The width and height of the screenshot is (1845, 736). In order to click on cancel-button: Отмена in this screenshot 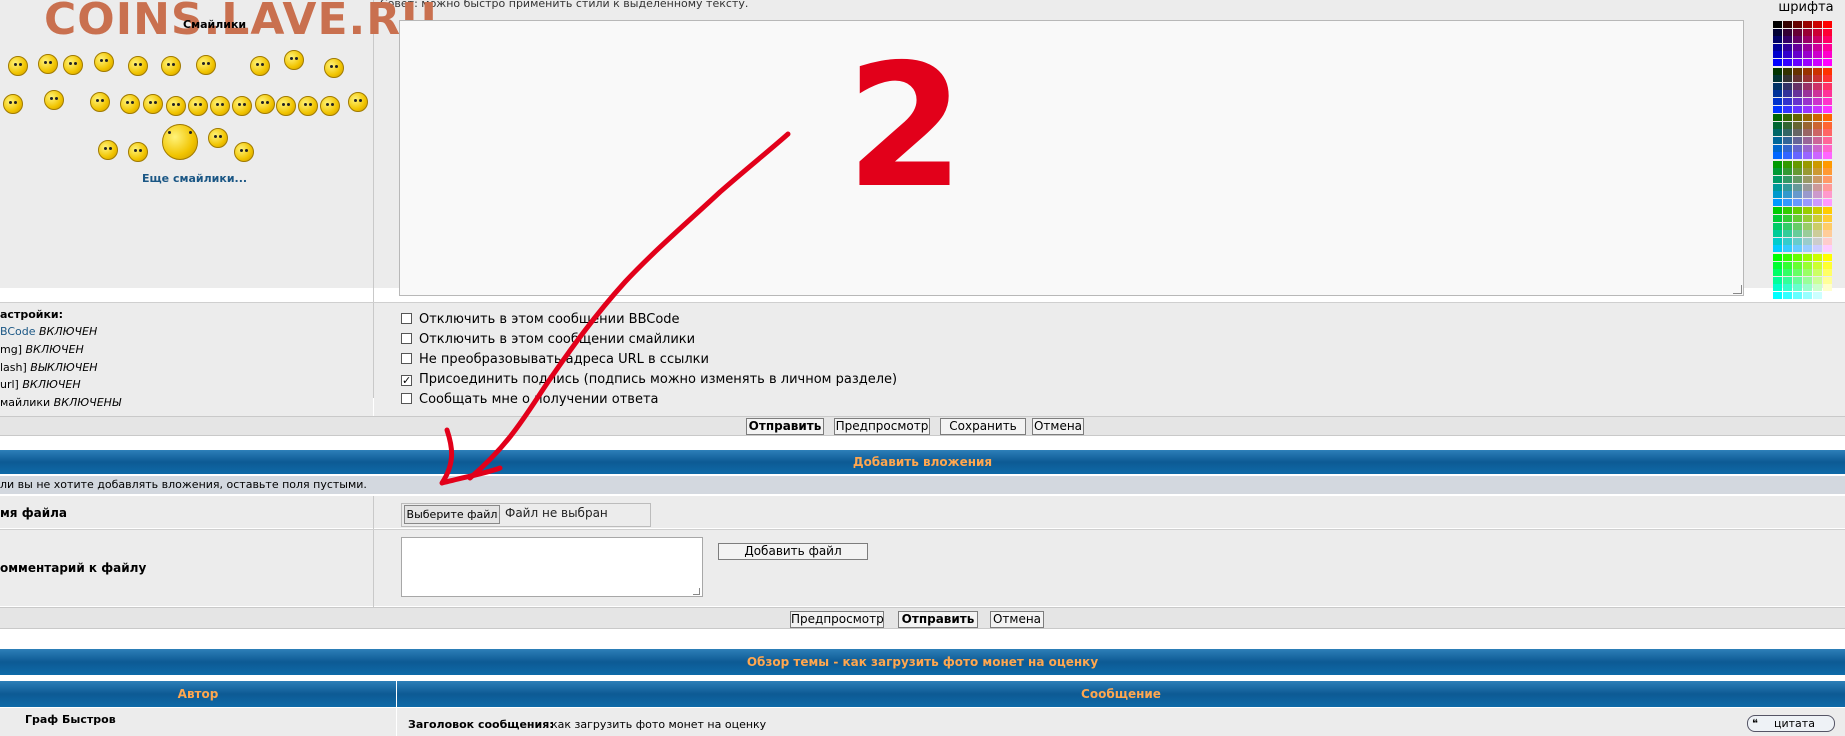, I will do `click(1017, 619)`.